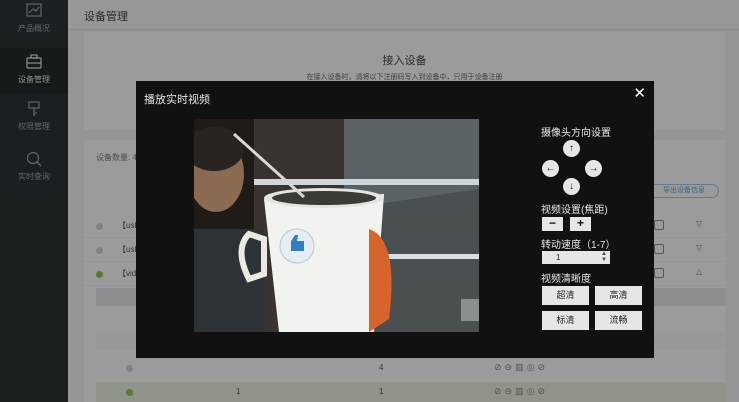 The width and height of the screenshot is (739, 402). I want to click on clarity-label: 视频清晰度, so click(566, 279).